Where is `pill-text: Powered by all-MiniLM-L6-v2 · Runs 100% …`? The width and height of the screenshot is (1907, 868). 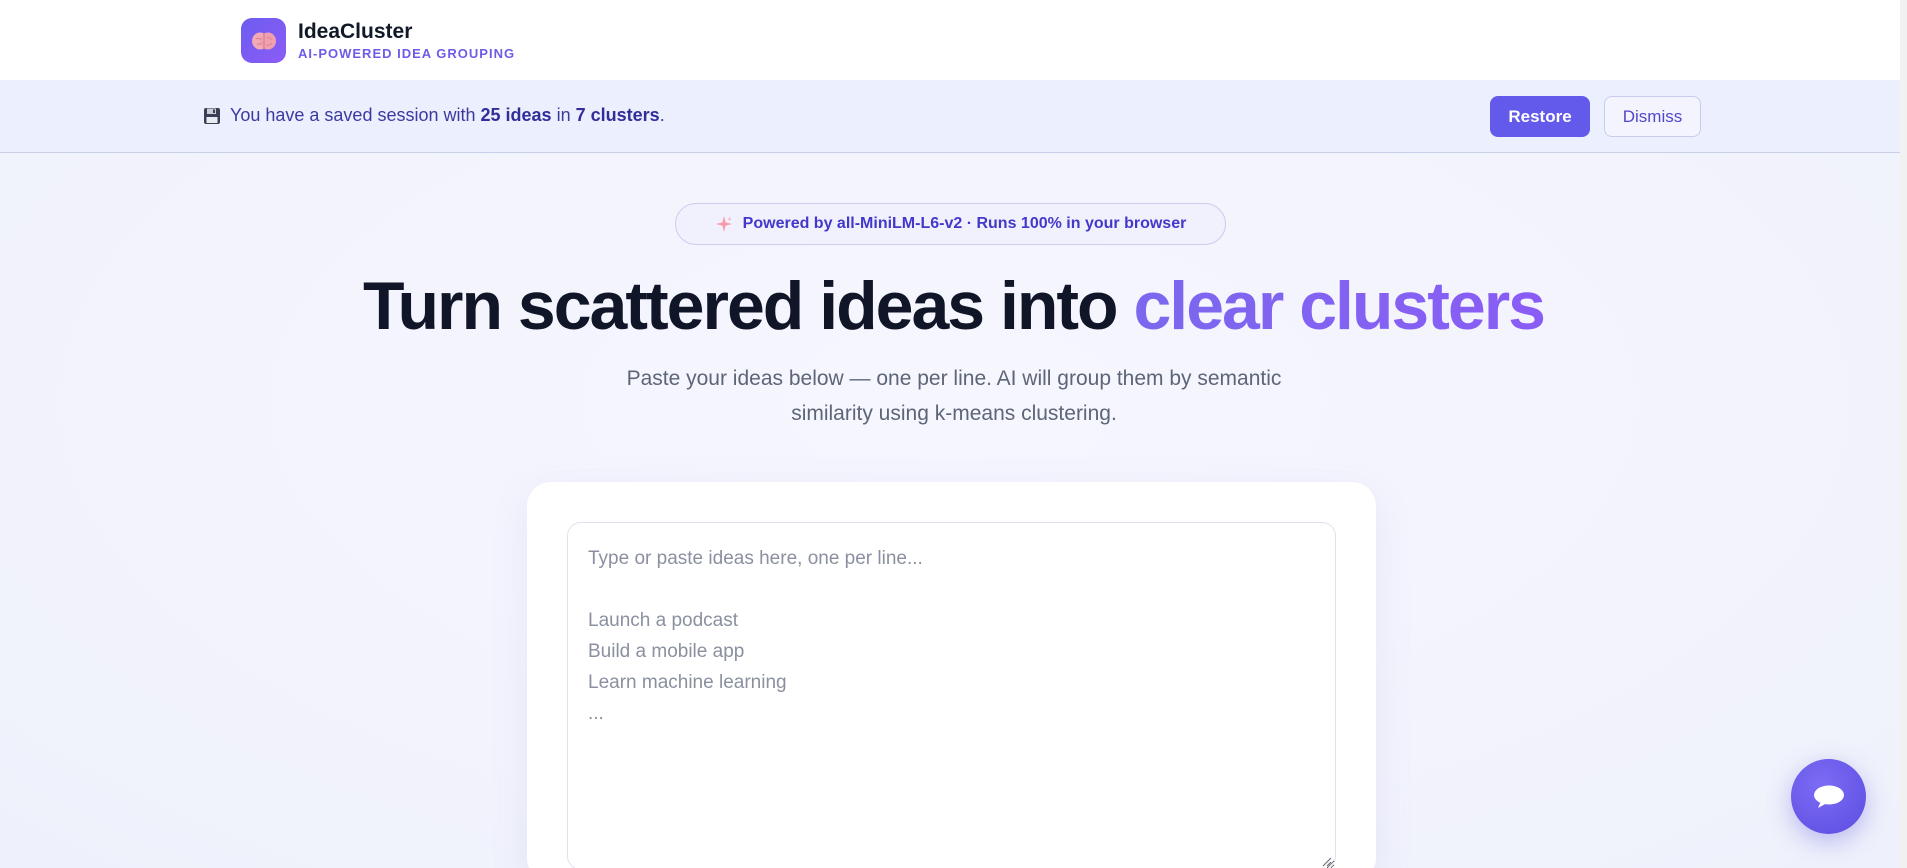 pill-text: Powered by all-MiniLM-L6-v2 · Runs 100% … is located at coordinates (964, 223).